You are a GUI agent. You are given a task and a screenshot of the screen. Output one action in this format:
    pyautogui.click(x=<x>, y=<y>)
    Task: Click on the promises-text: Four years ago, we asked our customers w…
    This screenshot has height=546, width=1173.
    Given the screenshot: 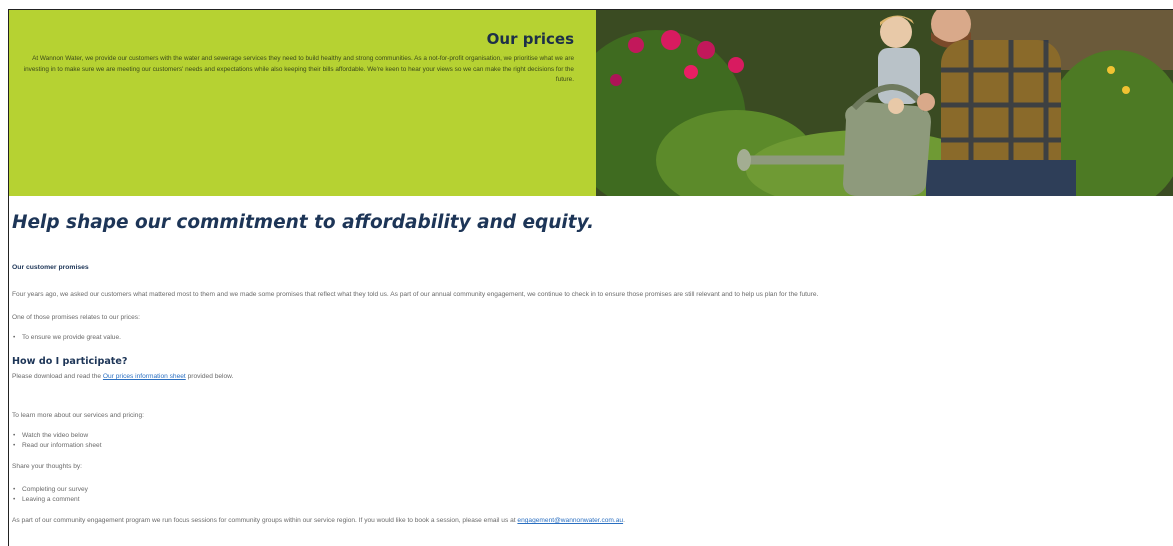 What is the action you would take?
    pyautogui.click(x=415, y=294)
    